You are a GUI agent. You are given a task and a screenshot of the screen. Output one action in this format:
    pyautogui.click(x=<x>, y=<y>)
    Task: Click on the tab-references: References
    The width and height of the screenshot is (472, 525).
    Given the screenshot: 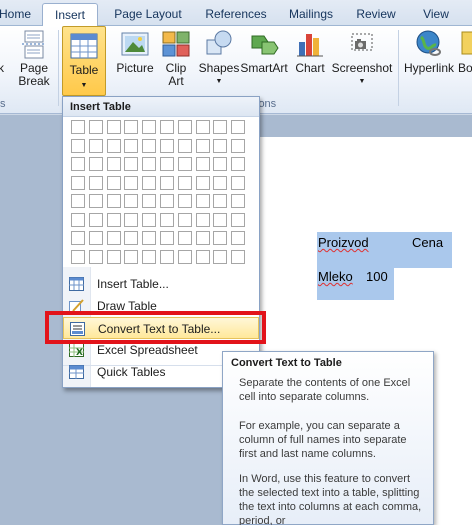 What is the action you would take?
    pyautogui.click(x=236, y=15)
    